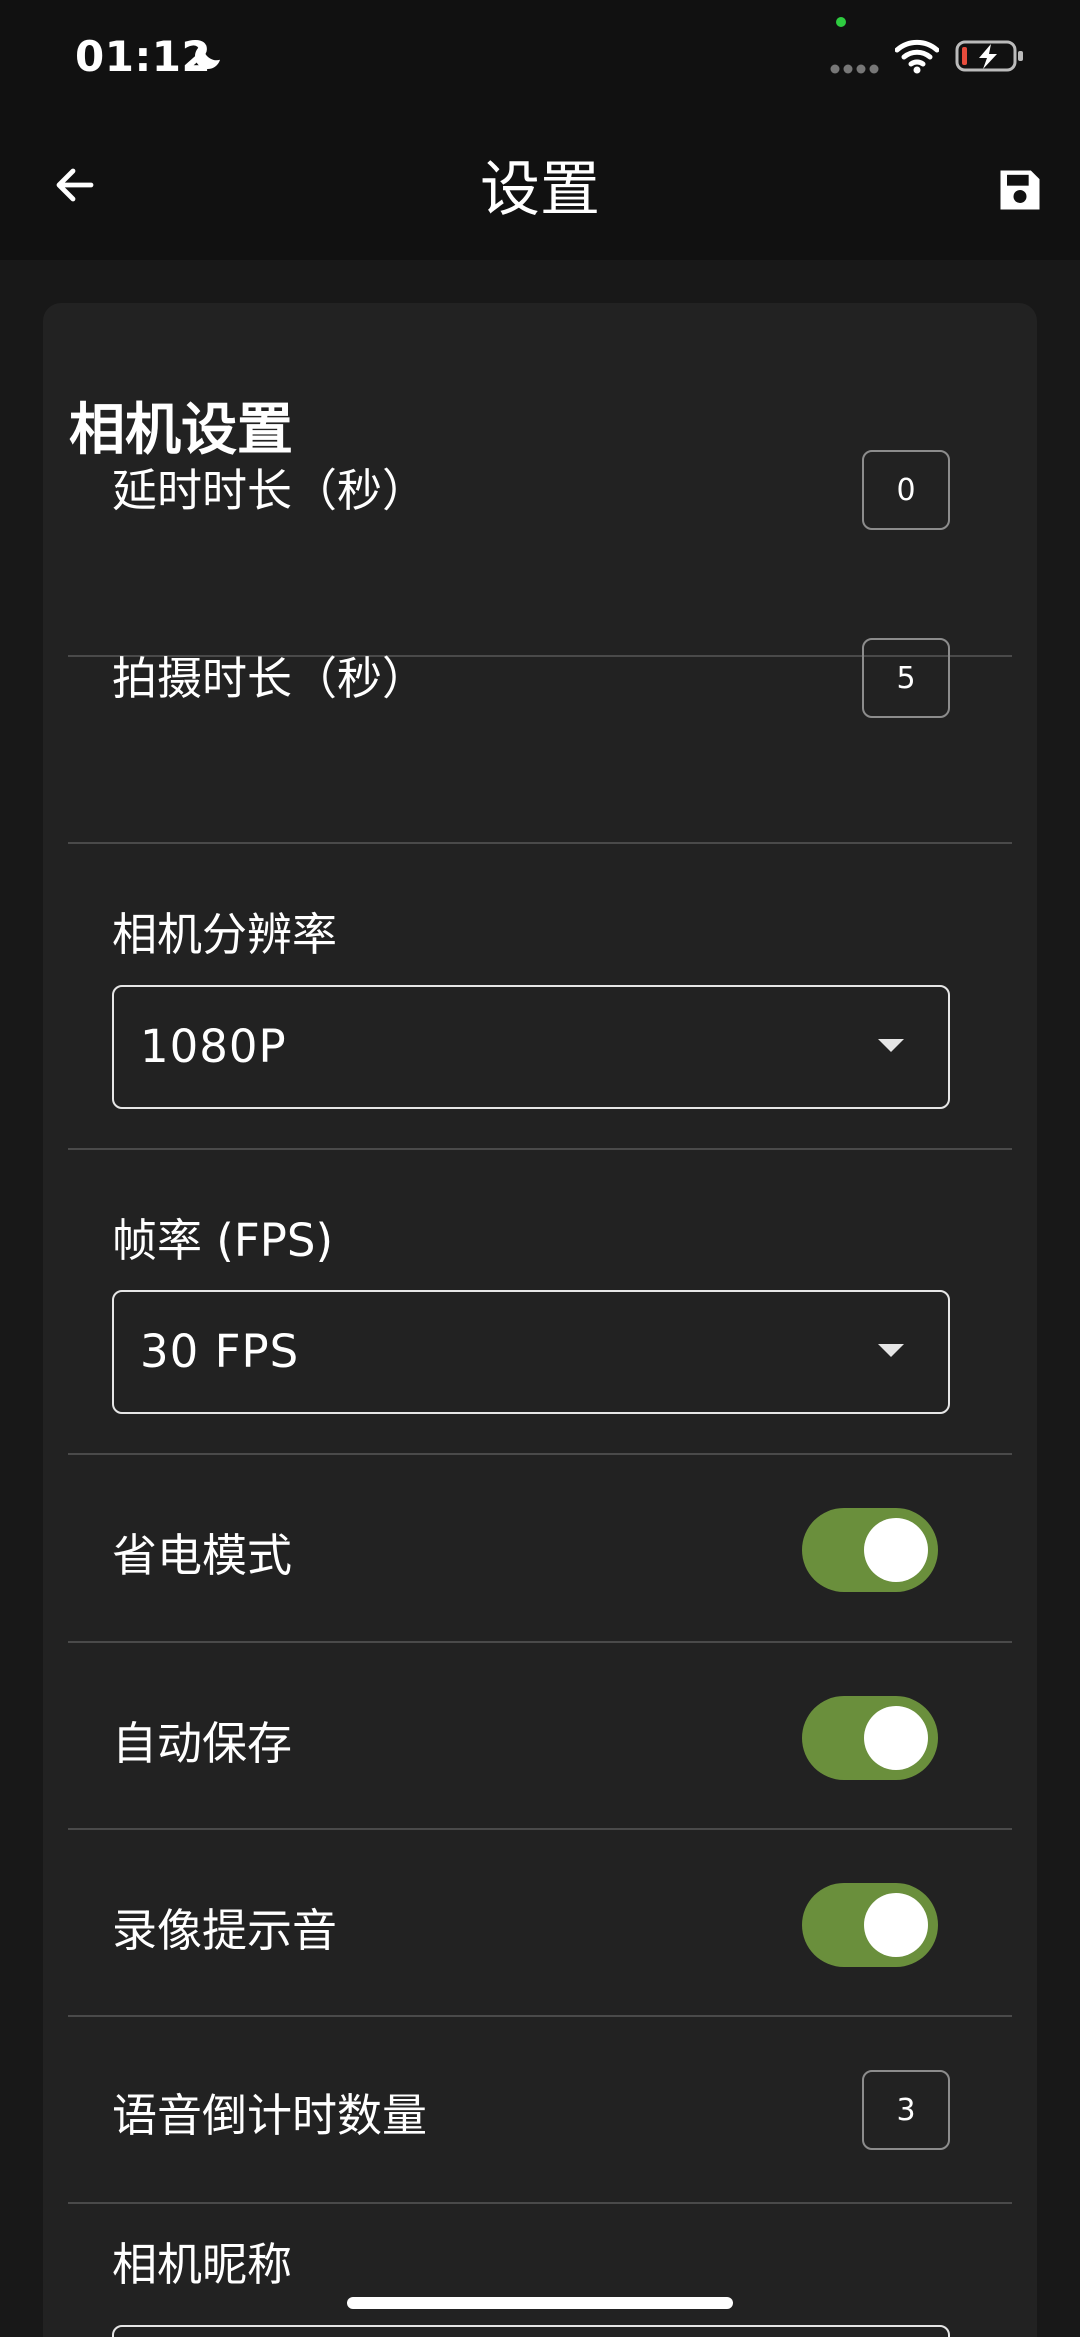  I want to click on countdown-label: 语音倒计时数量, so click(270, 2115).